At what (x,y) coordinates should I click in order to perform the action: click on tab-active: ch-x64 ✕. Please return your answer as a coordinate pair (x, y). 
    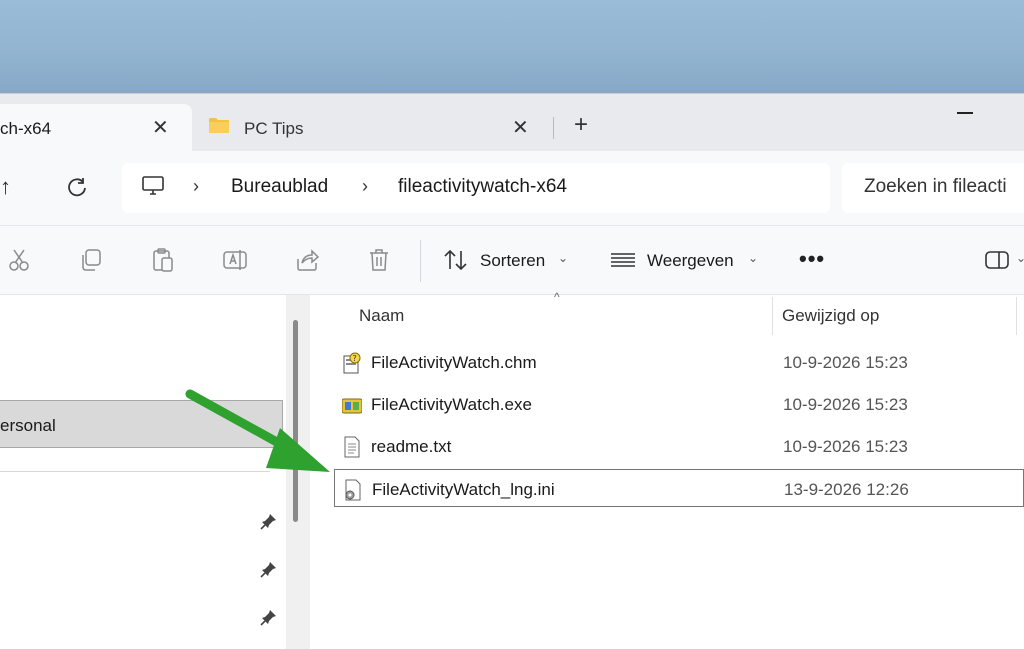
    Looking at the image, I should click on (96, 128).